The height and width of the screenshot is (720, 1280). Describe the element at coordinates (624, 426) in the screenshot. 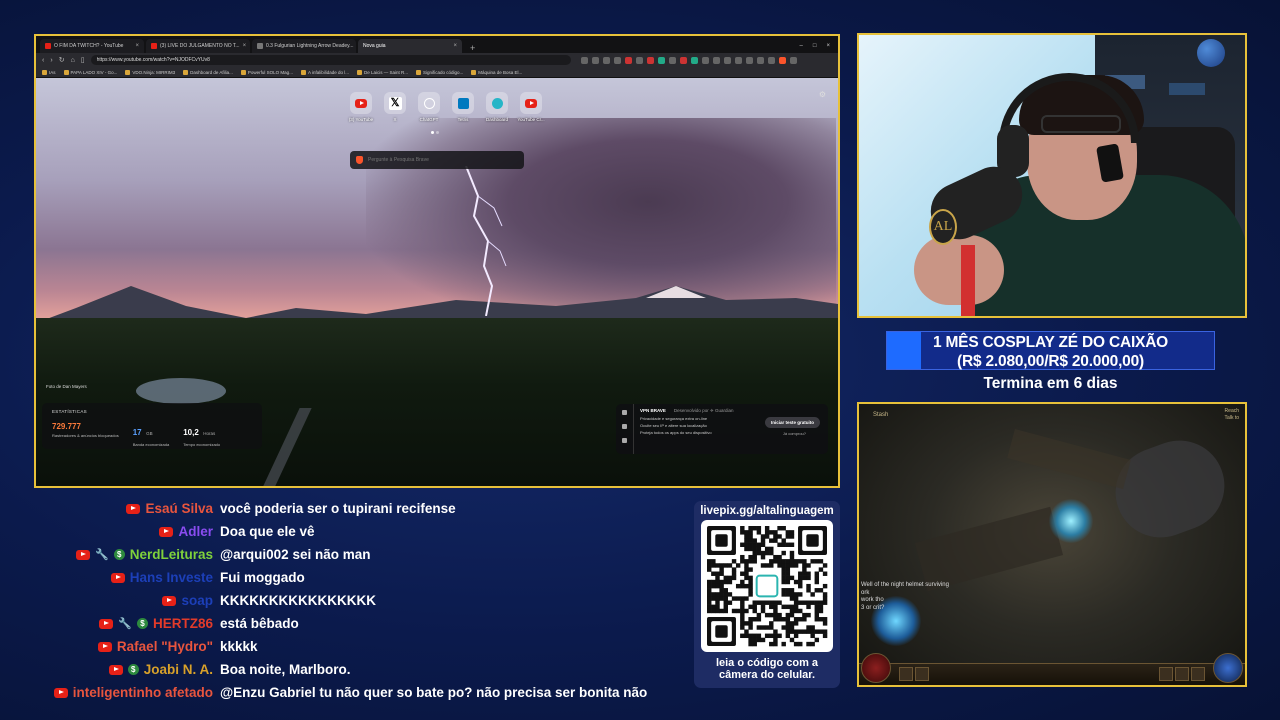

I see `warning-icon` at that location.